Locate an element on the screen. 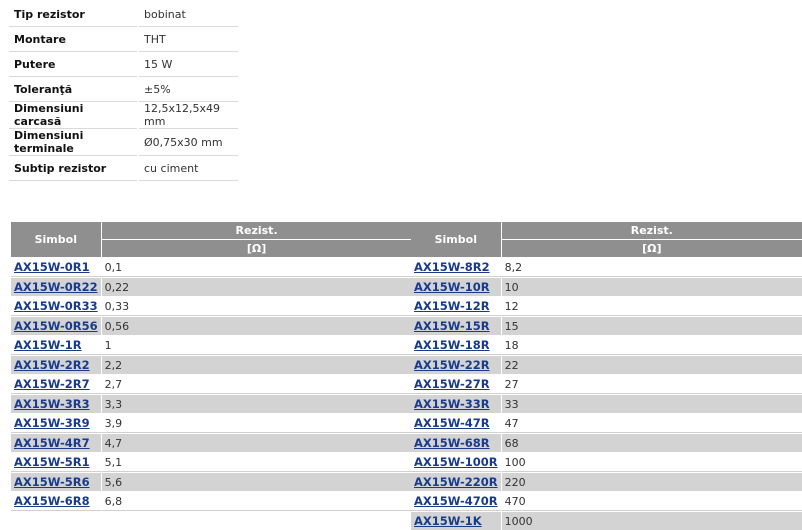 The width and height of the screenshot is (802, 530). spec-key: Putere is located at coordinates (73, 64).